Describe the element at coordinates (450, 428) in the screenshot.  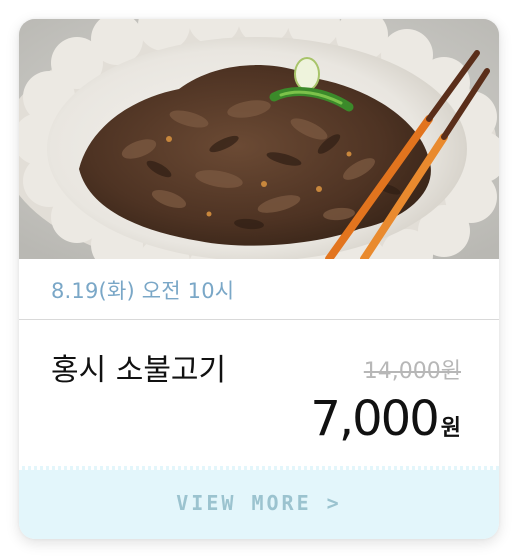
I see `sale-price-unit: 원` at that location.